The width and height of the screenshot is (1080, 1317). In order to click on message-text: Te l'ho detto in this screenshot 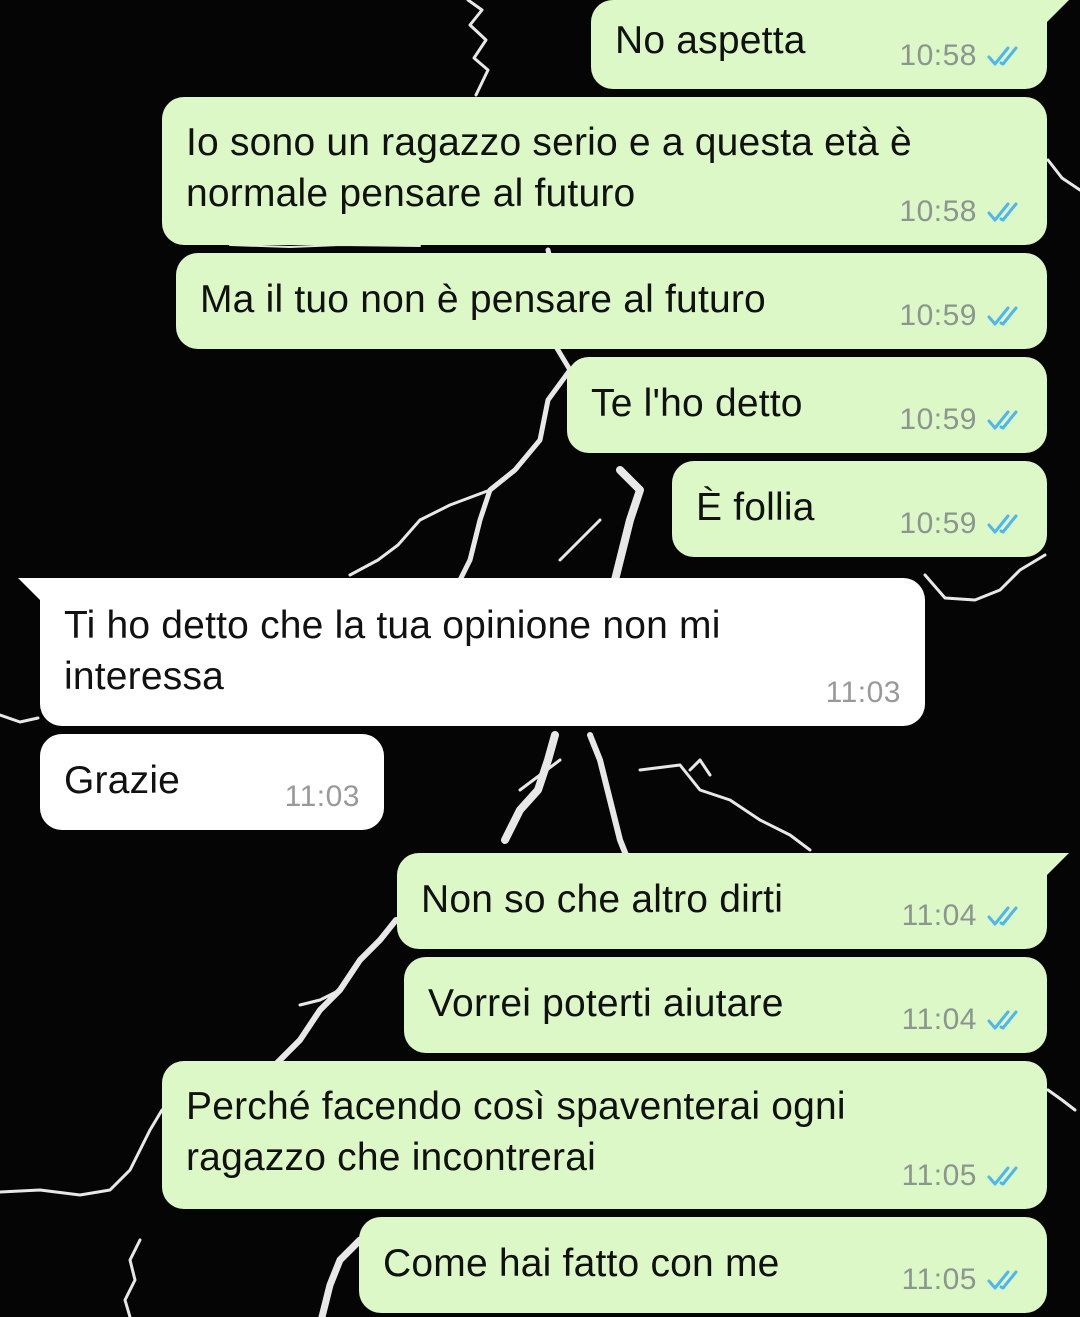, I will do `click(697, 403)`.